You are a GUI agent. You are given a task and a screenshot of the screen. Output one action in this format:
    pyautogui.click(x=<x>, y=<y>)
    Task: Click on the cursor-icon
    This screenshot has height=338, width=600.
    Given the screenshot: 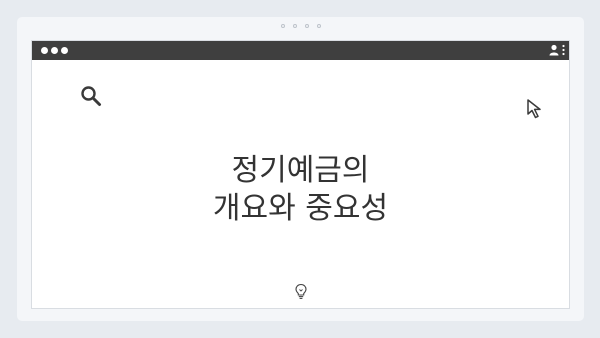 What is the action you would take?
    pyautogui.click(x=534, y=109)
    